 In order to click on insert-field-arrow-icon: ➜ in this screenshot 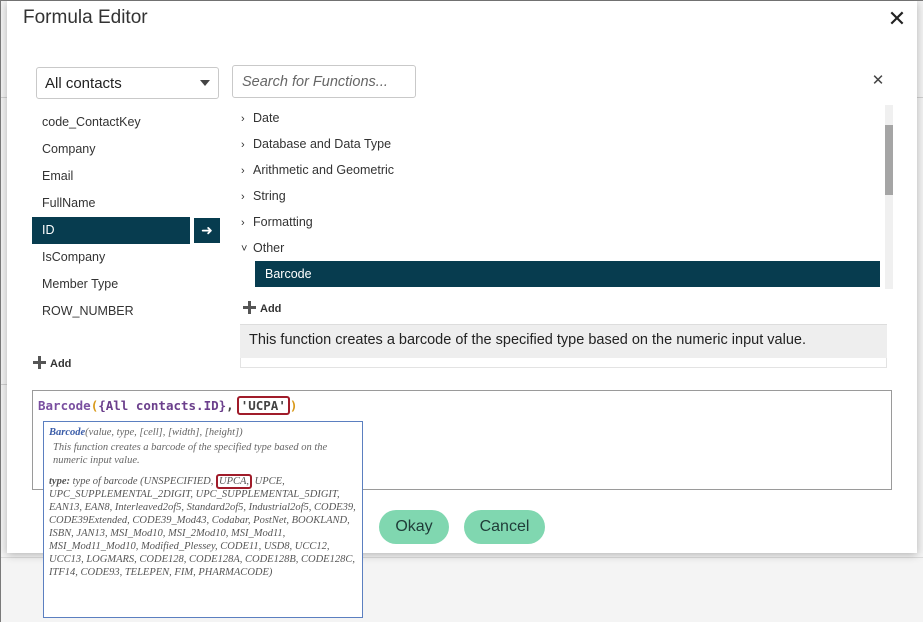, I will do `click(207, 230)`.